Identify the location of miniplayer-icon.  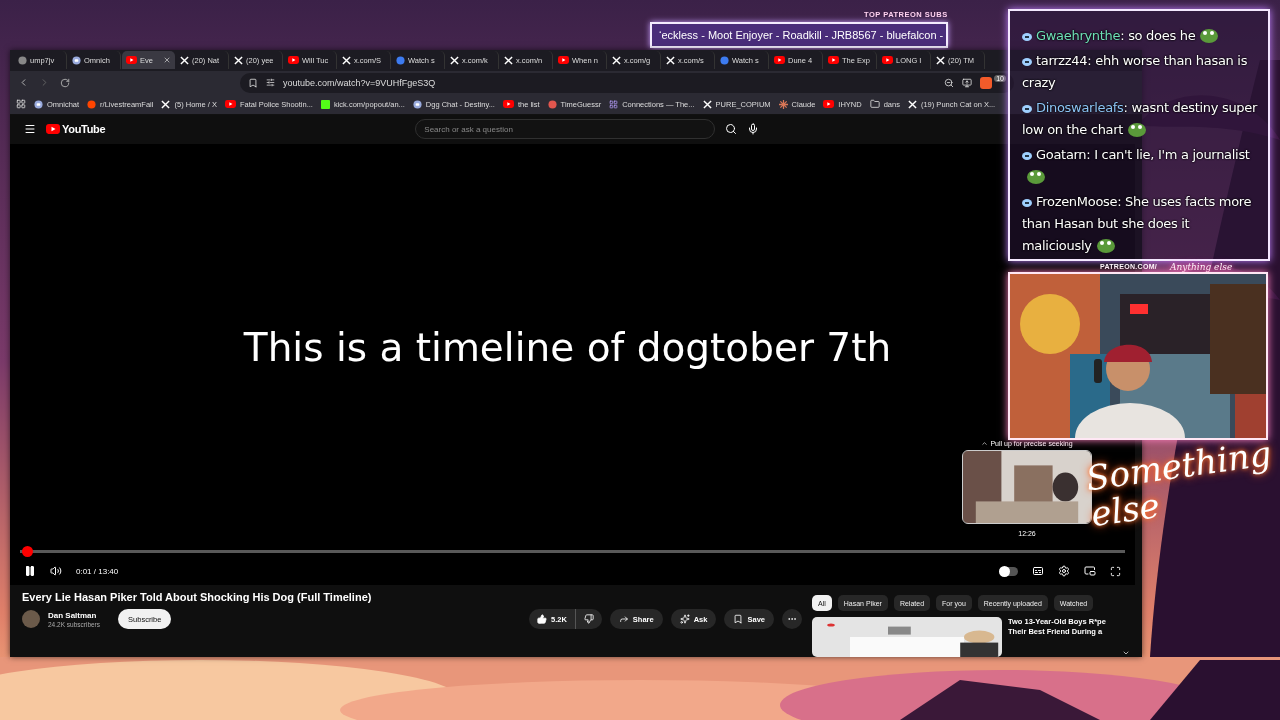
(1090, 571).